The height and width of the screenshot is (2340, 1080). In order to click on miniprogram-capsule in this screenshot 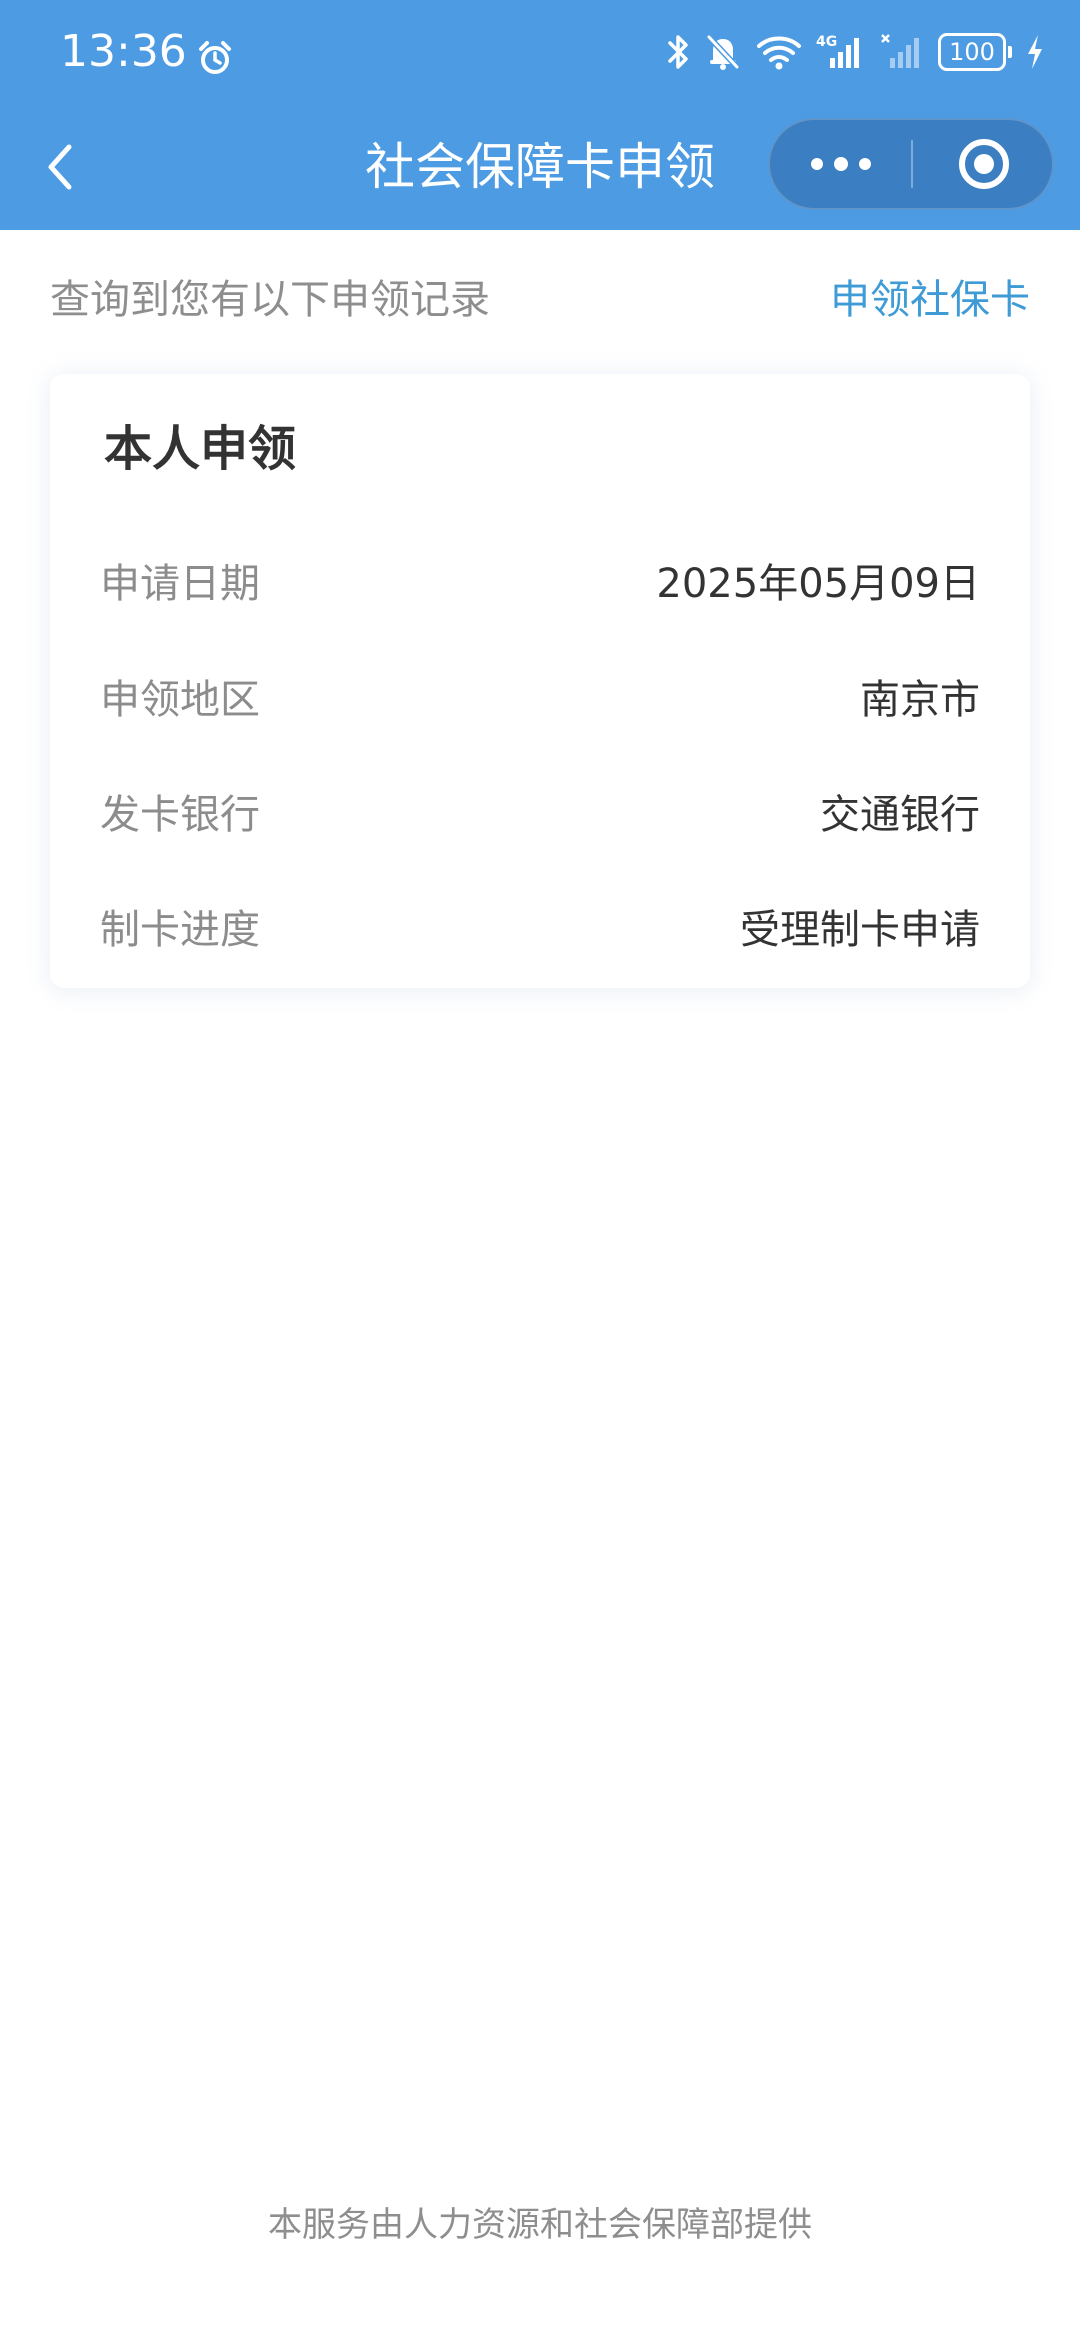, I will do `click(911, 164)`.